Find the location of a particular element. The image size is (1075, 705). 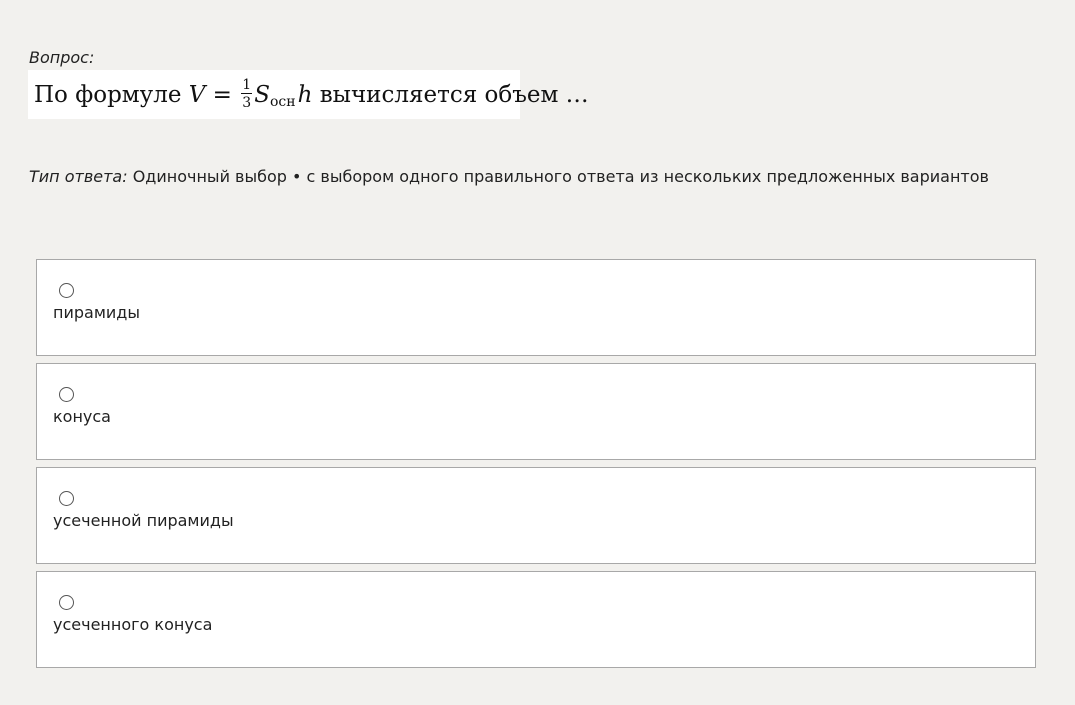

formula-numerator: 1 is located at coordinates (247, 85).